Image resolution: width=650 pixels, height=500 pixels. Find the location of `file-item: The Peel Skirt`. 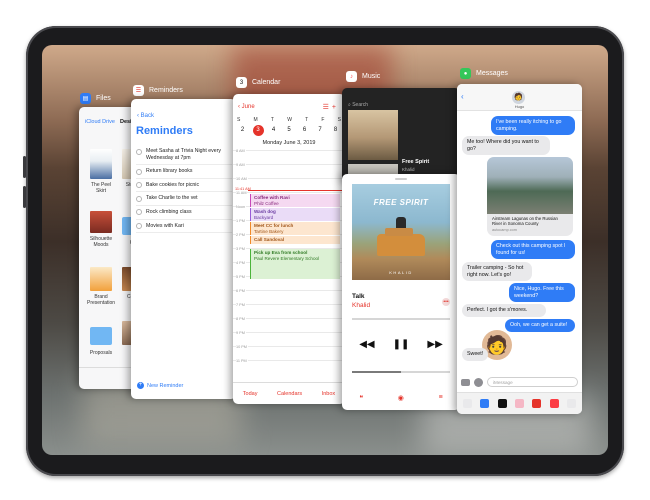

file-item: The Peel Skirt is located at coordinates (101, 171).